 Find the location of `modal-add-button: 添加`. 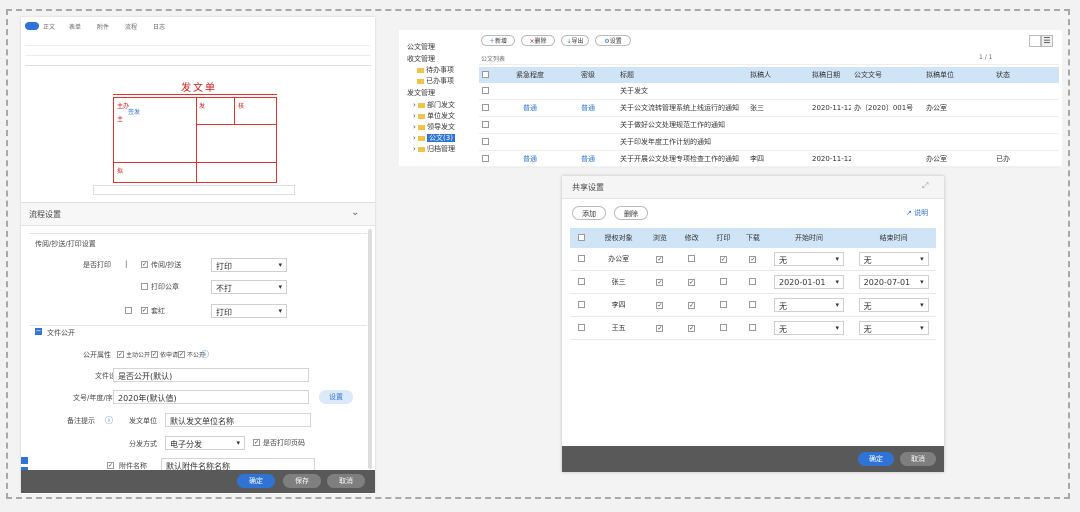

modal-add-button: 添加 is located at coordinates (589, 213).